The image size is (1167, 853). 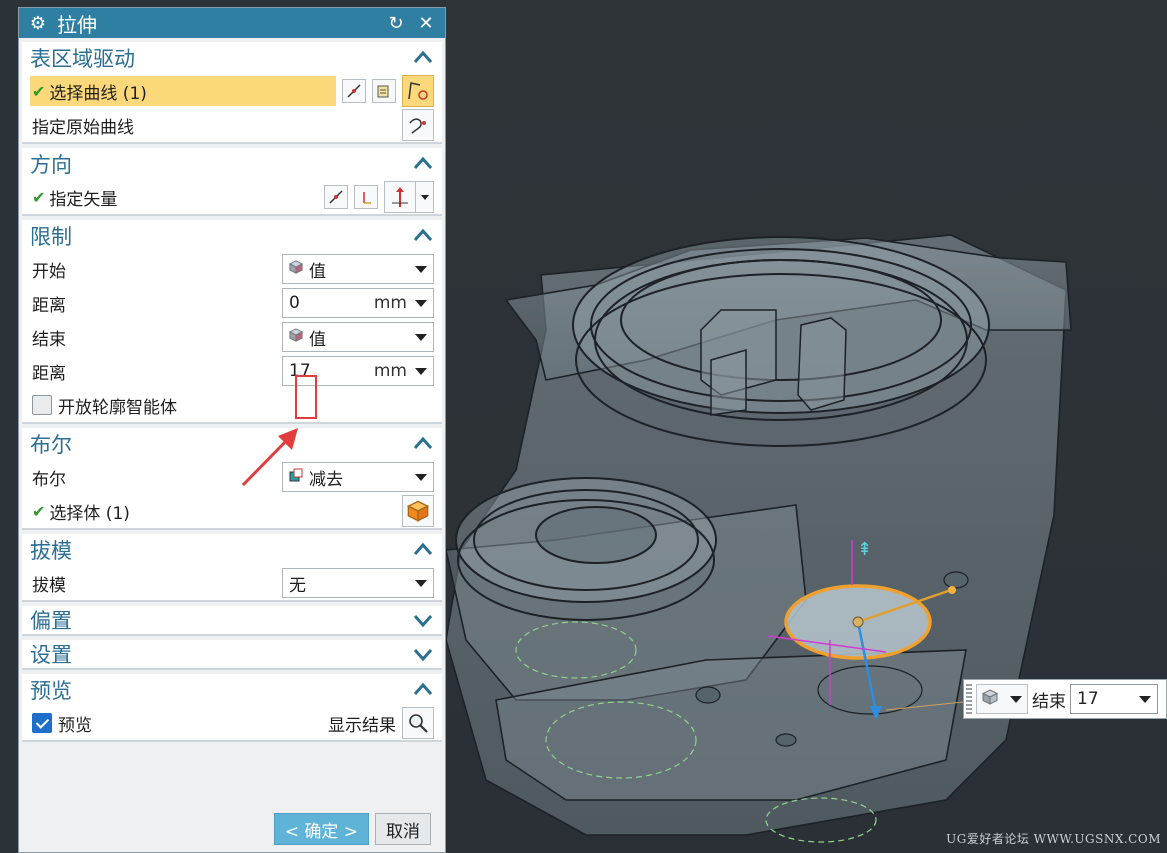 What do you see at coordinates (358, 269) in the screenshot?
I see `start-type-dropdown: 值` at bounding box center [358, 269].